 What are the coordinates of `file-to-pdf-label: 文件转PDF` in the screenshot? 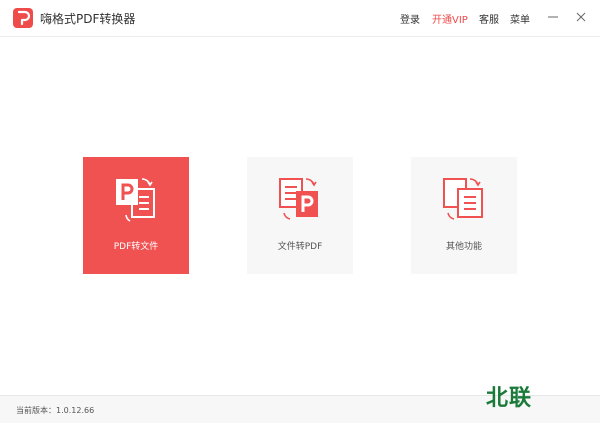 It's located at (300, 247).